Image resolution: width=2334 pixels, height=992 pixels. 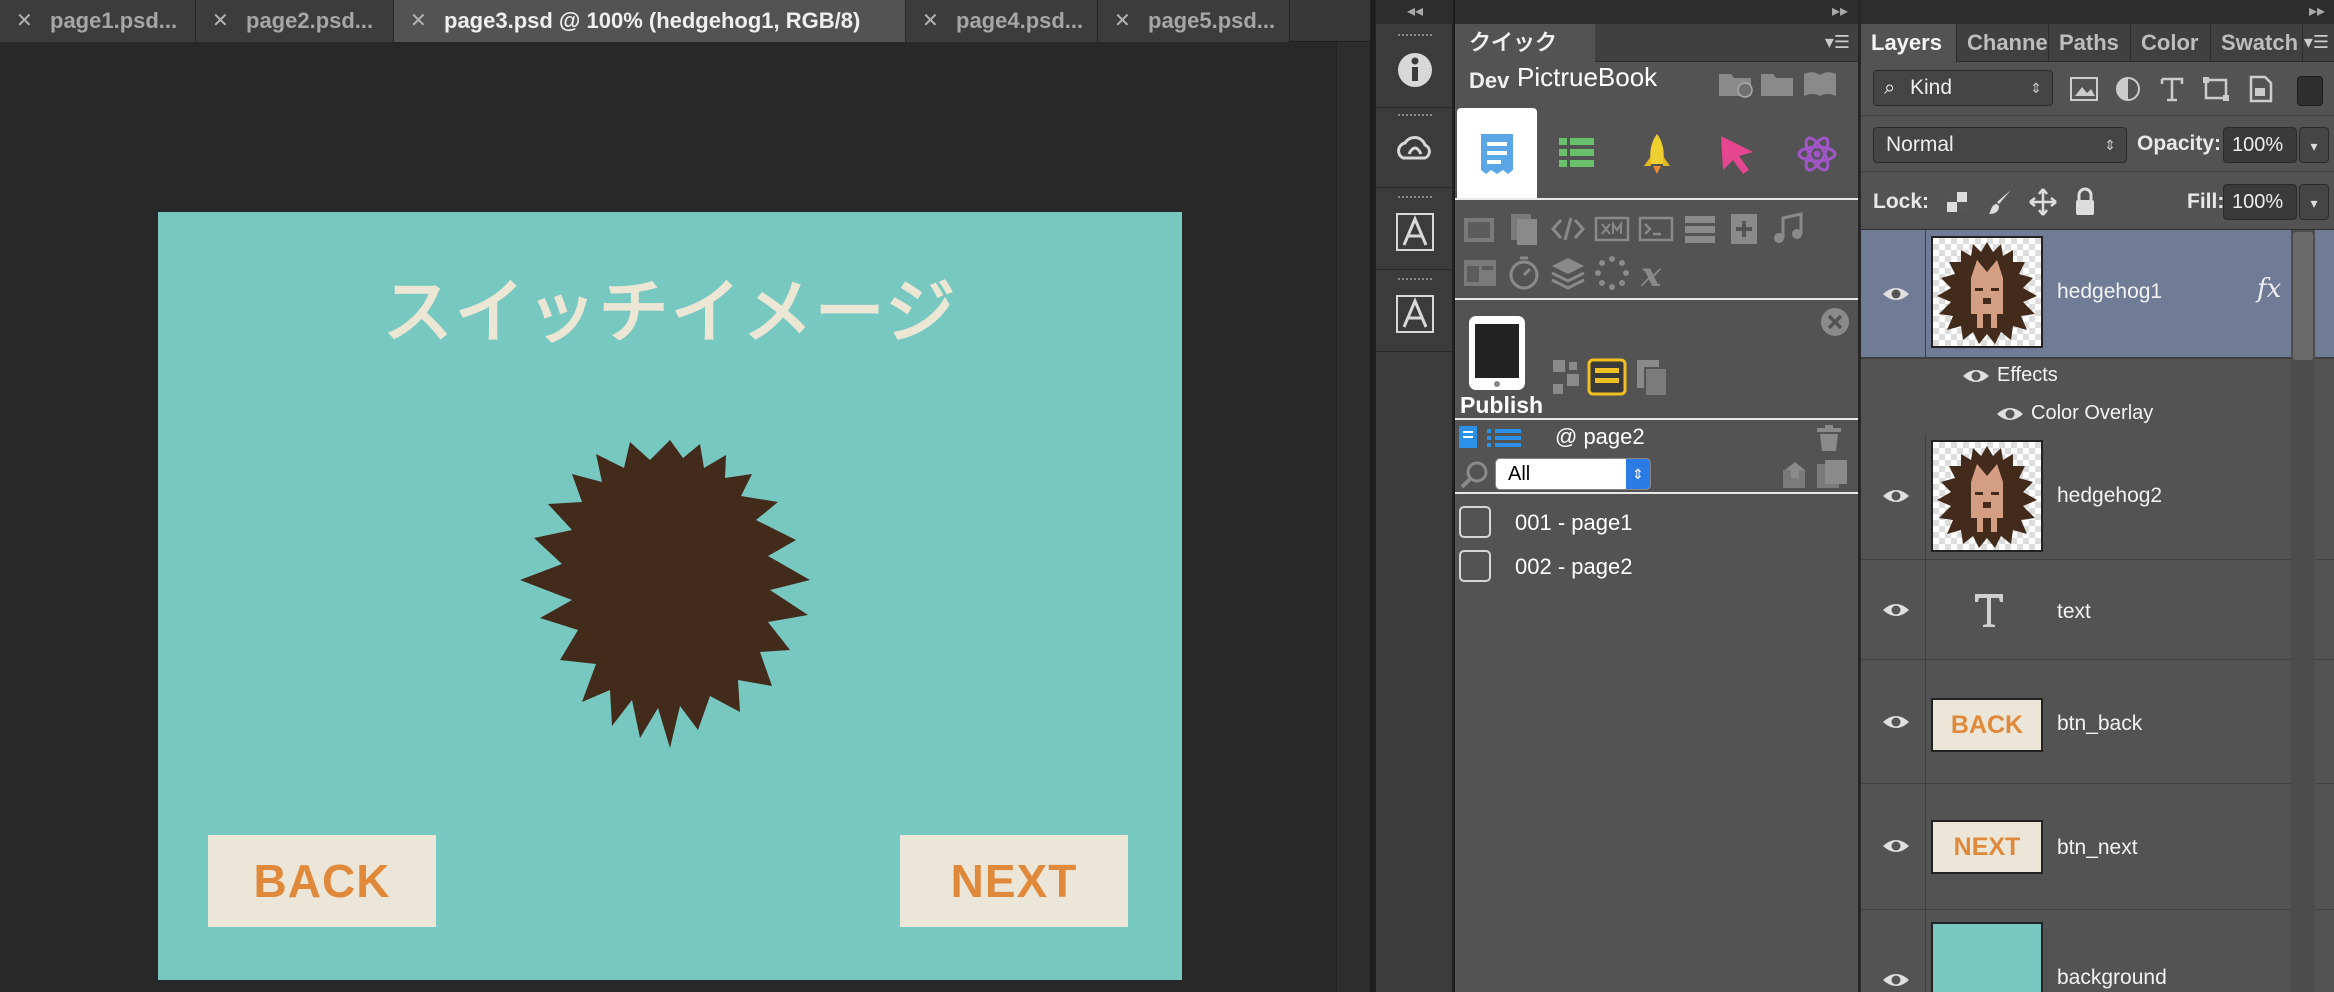 What do you see at coordinates (2001, 202) in the screenshot?
I see `lock-pixels-brush-icon` at bounding box center [2001, 202].